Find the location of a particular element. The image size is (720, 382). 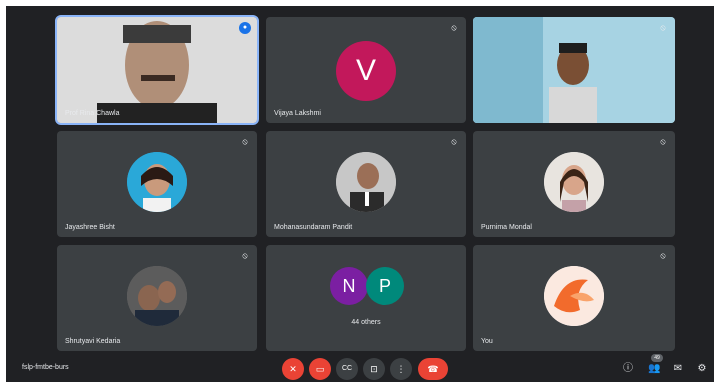

participant-tile-p8: N P 44 others is located at coordinates (366, 298).